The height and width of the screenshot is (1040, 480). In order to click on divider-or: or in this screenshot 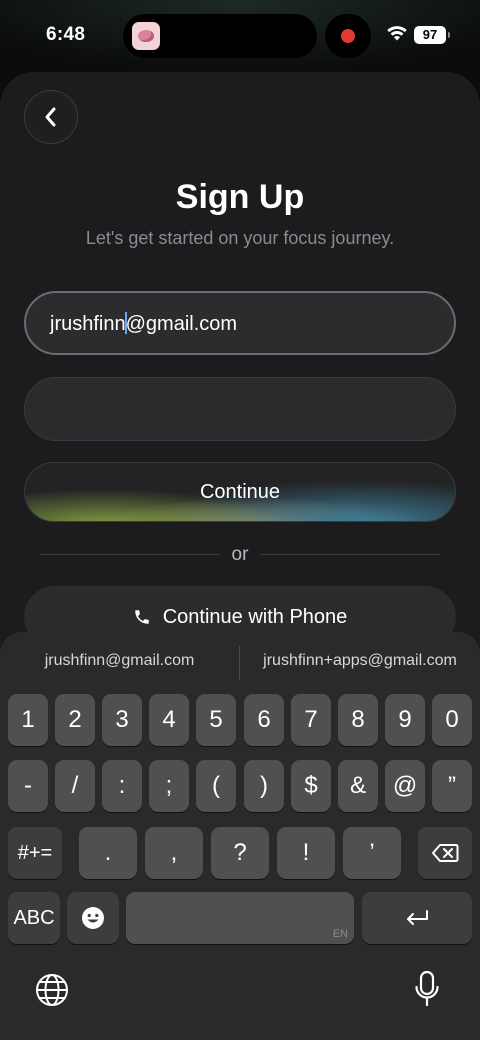, I will do `click(240, 554)`.